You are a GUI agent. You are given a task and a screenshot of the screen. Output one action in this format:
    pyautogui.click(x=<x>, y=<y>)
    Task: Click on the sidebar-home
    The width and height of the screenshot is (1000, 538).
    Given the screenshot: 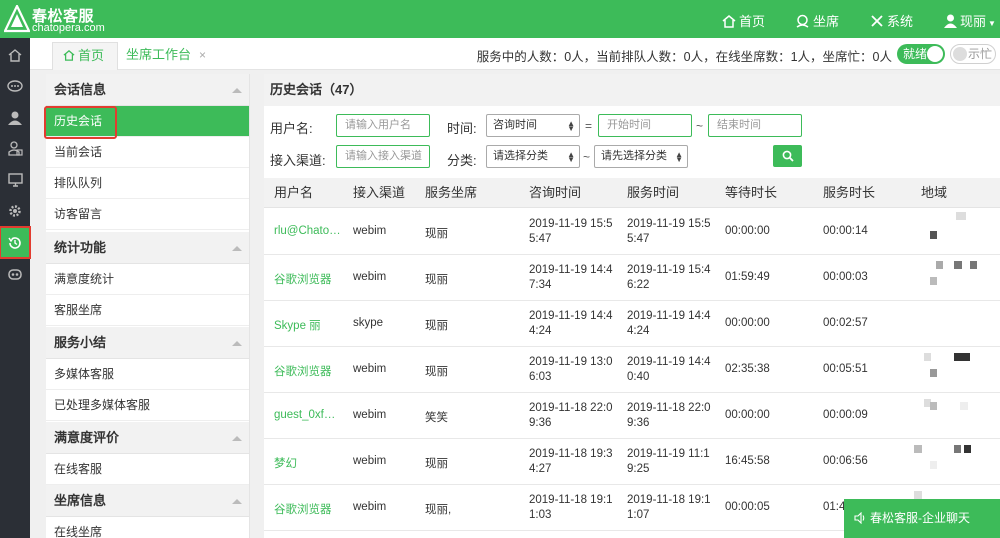 What is the action you would take?
    pyautogui.click(x=15, y=55)
    